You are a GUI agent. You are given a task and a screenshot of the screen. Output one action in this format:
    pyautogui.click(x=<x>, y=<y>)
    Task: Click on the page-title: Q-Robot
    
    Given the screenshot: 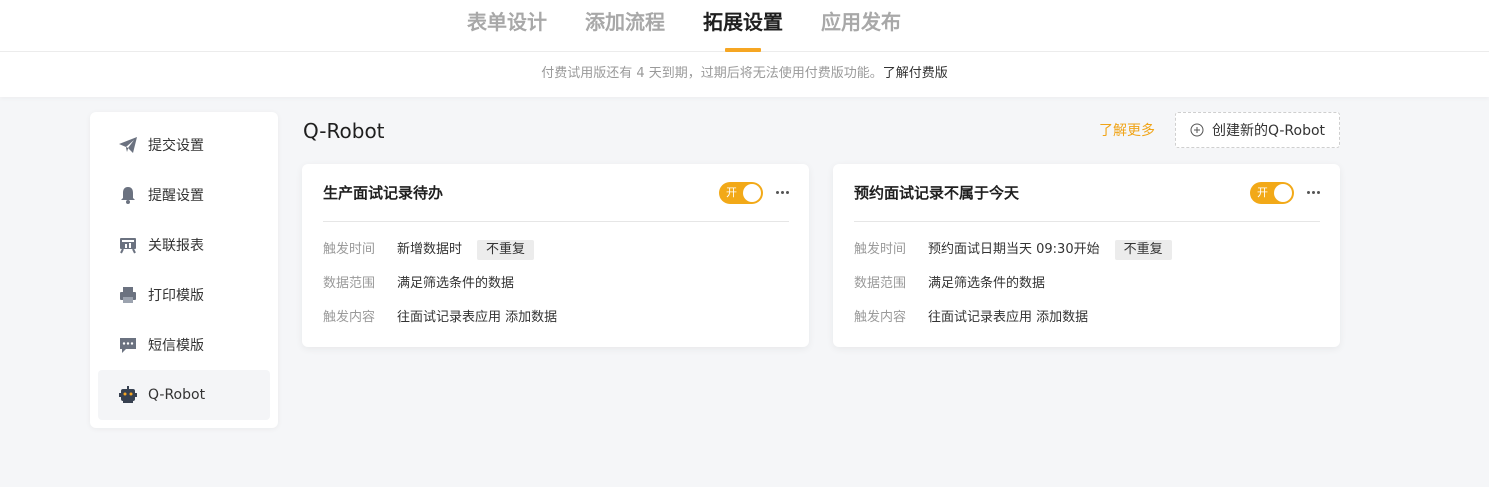 What is the action you would take?
    pyautogui.click(x=344, y=131)
    